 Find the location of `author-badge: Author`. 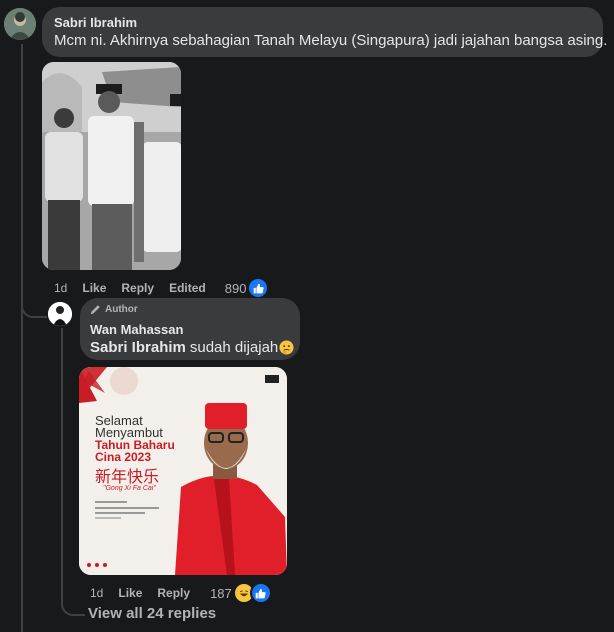

author-badge: Author is located at coordinates (114, 309).